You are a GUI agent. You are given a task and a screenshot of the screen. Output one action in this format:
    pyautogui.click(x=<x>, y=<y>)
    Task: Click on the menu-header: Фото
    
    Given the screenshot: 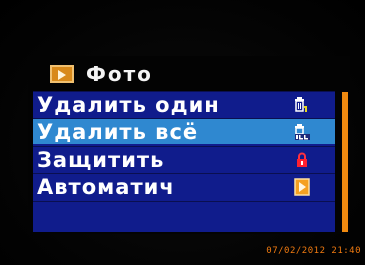 What is the action you would take?
    pyautogui.click(x=101, y=74)
    